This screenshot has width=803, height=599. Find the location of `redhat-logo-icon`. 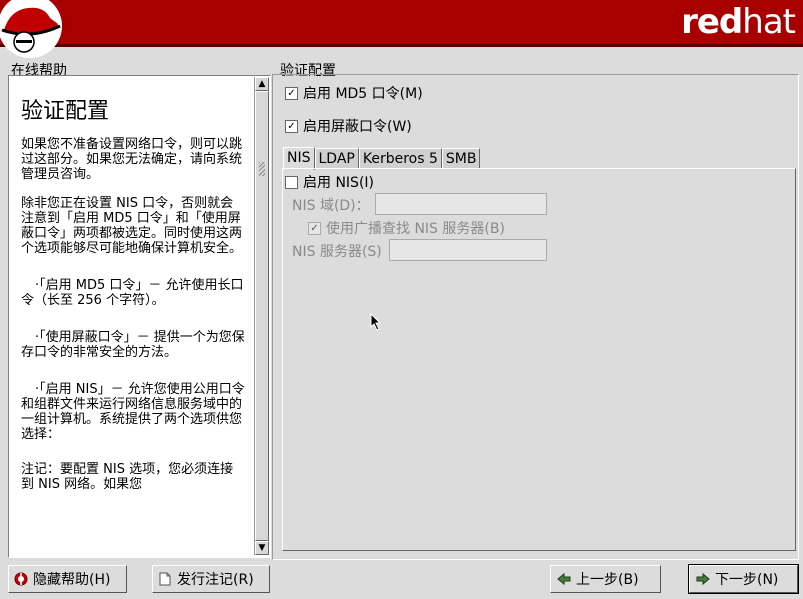

redhat-logo-icon is located at coordinates (31, 29).